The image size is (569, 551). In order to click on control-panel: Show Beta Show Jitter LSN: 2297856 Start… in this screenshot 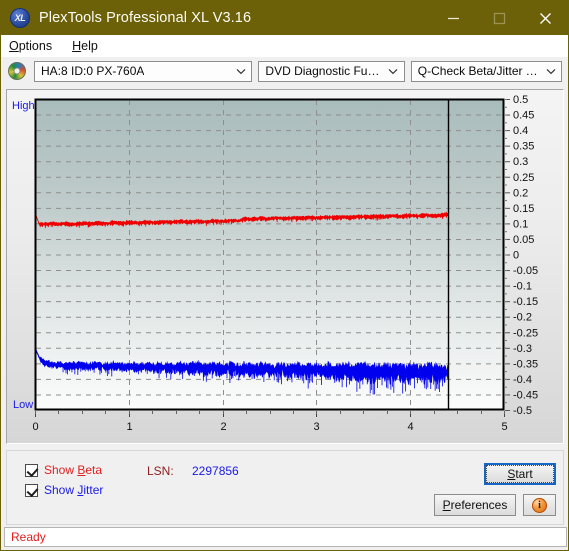, I will do `click(285, 487)`.